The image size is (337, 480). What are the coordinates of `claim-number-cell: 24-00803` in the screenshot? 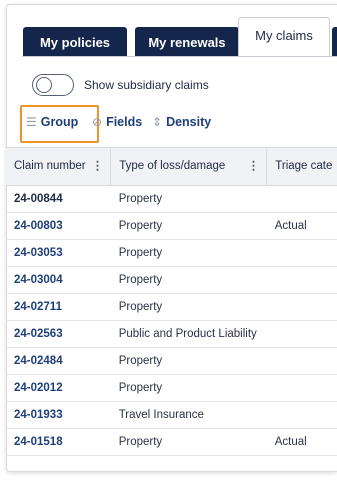 It's located at (58, 226).